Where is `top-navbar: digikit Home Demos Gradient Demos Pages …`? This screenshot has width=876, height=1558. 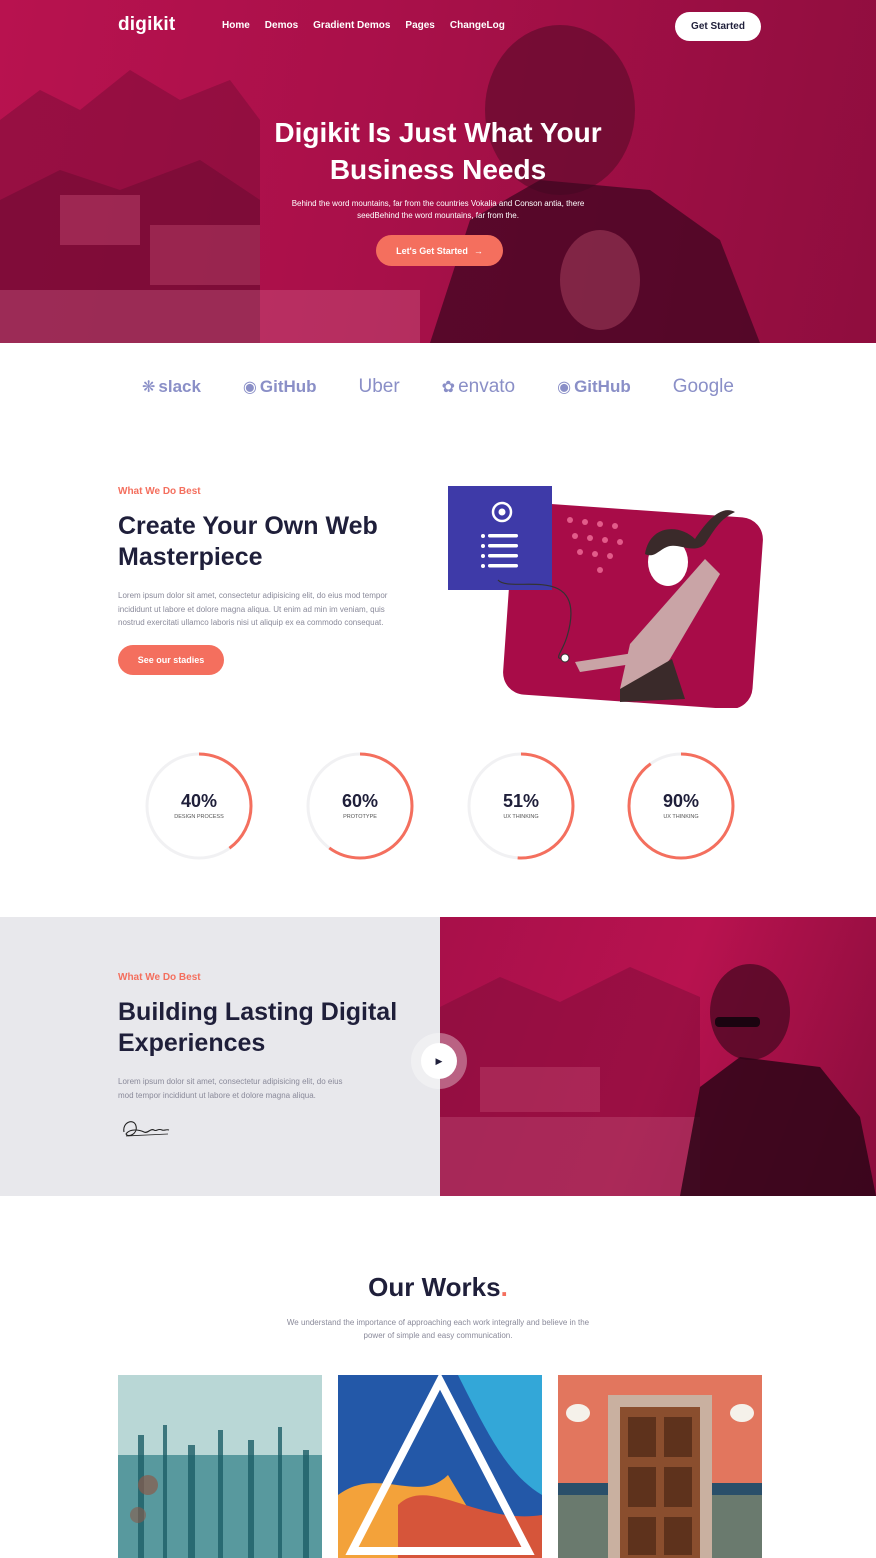
top-navbar: digikit Home Demos Gradient Demos Pages … is located at coordinates (438, 26).